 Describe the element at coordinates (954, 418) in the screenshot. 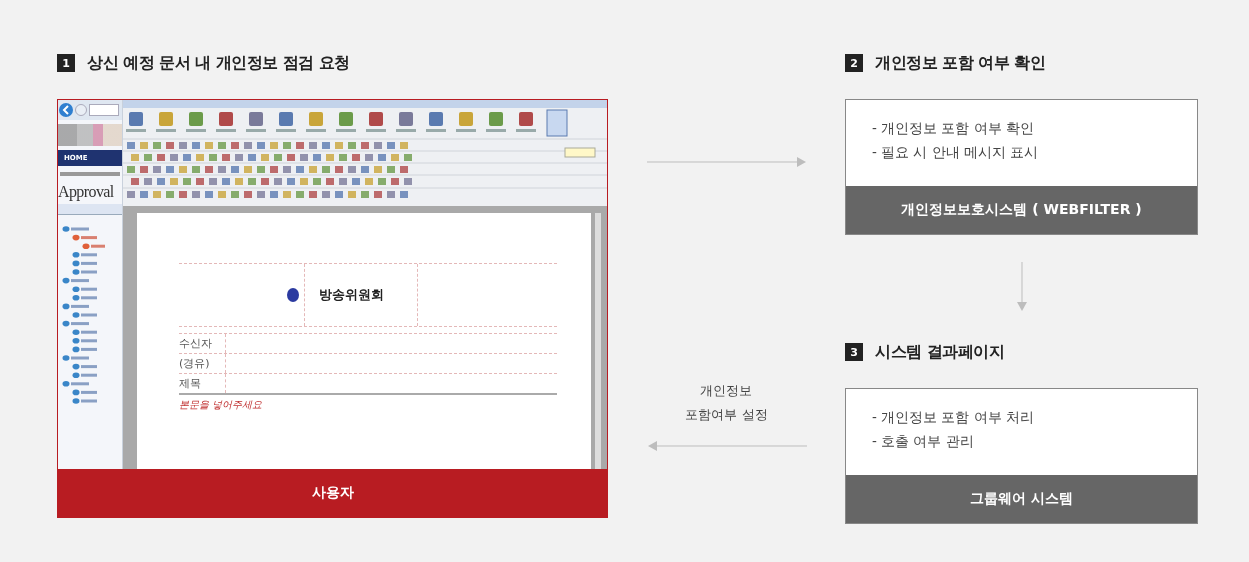

I see `description-text: - 개인정보 포함 여부 처리` at that location.